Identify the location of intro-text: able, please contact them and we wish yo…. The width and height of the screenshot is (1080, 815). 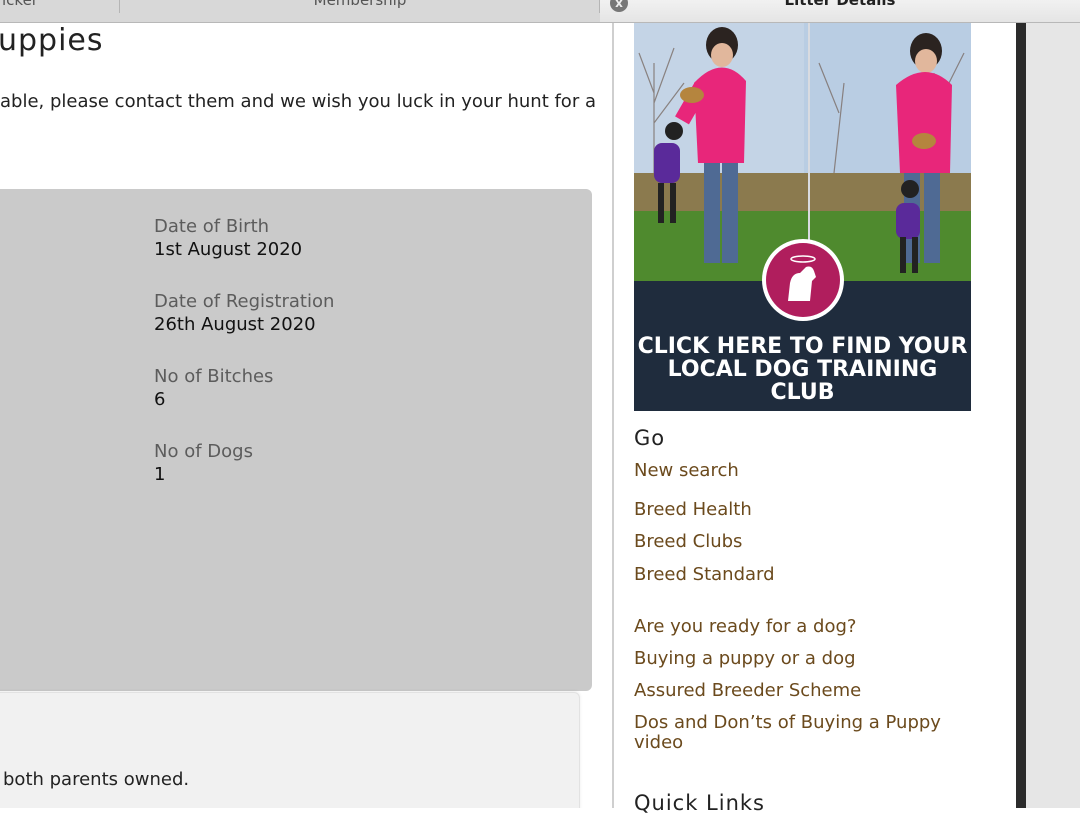
(298, 101).